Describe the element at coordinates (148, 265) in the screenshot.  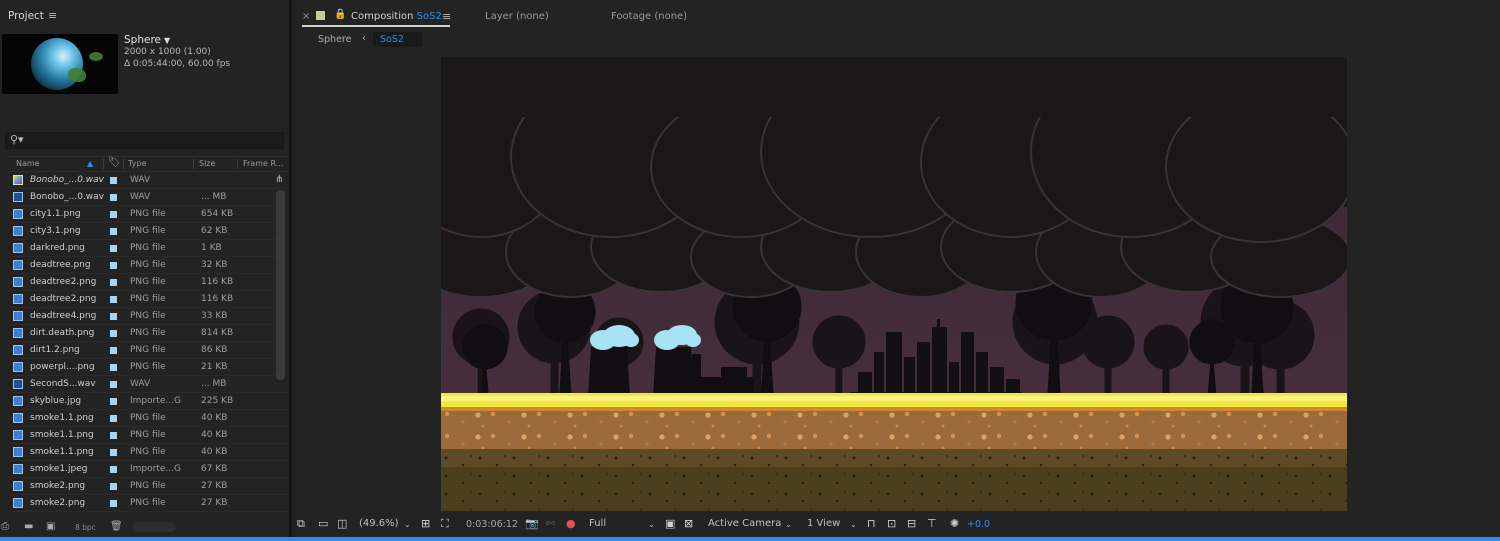
I see `project-item-row: deadtree.png PNG file 32 KB` at that location.